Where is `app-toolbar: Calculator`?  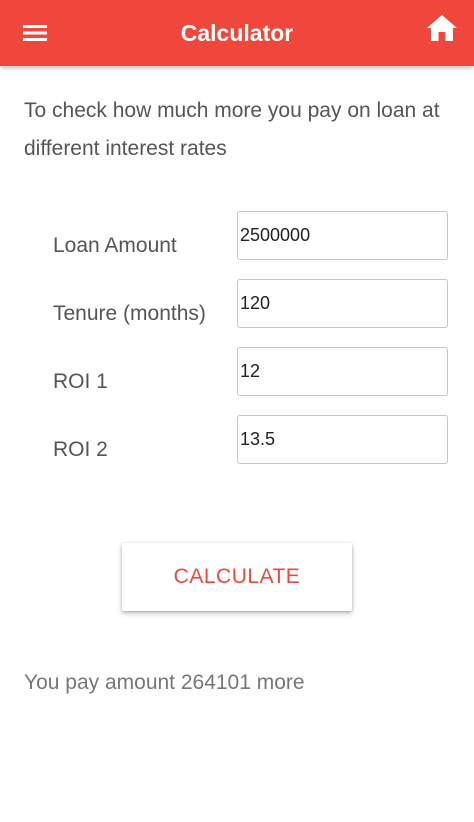 app-toolbar: Calculator is located at coordinates (237, 33).